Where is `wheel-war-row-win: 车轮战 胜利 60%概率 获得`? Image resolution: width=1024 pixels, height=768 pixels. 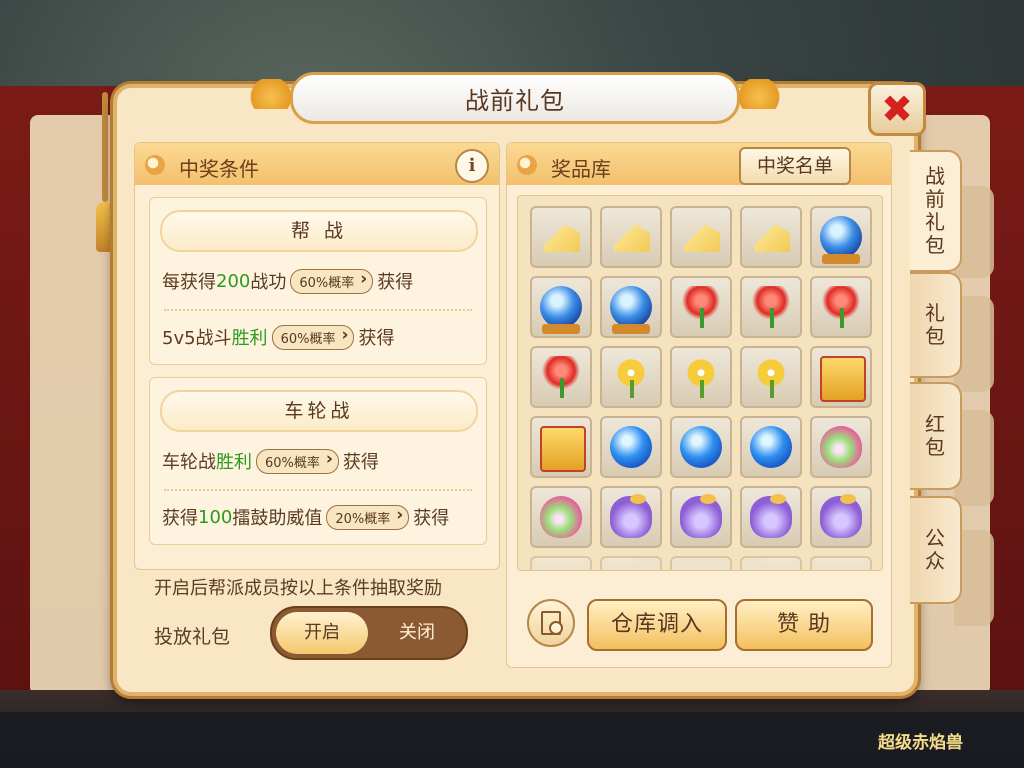
wheel-war-row-win: 车轮战 胜利 60%概率 获得 is located at coordinates (270, 461).